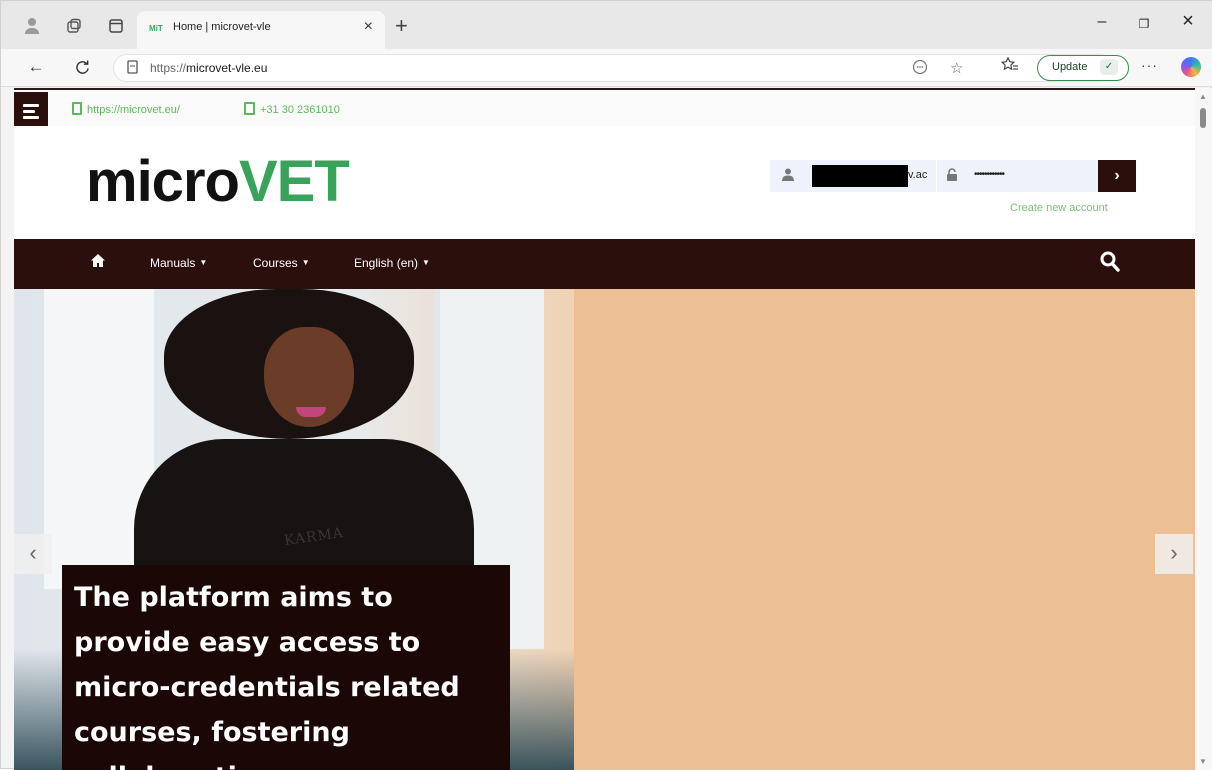  Describe the element at coordinates (1191, 67) in the screenshot. I see `copilot-icon` at that location.